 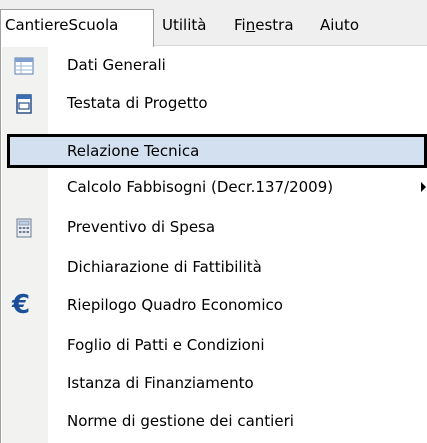 I want to click on menu-item-calcolo-fabbisogni: Calcolo Fabbisogni (Decr.137/2009), so click(x=214, y=188).